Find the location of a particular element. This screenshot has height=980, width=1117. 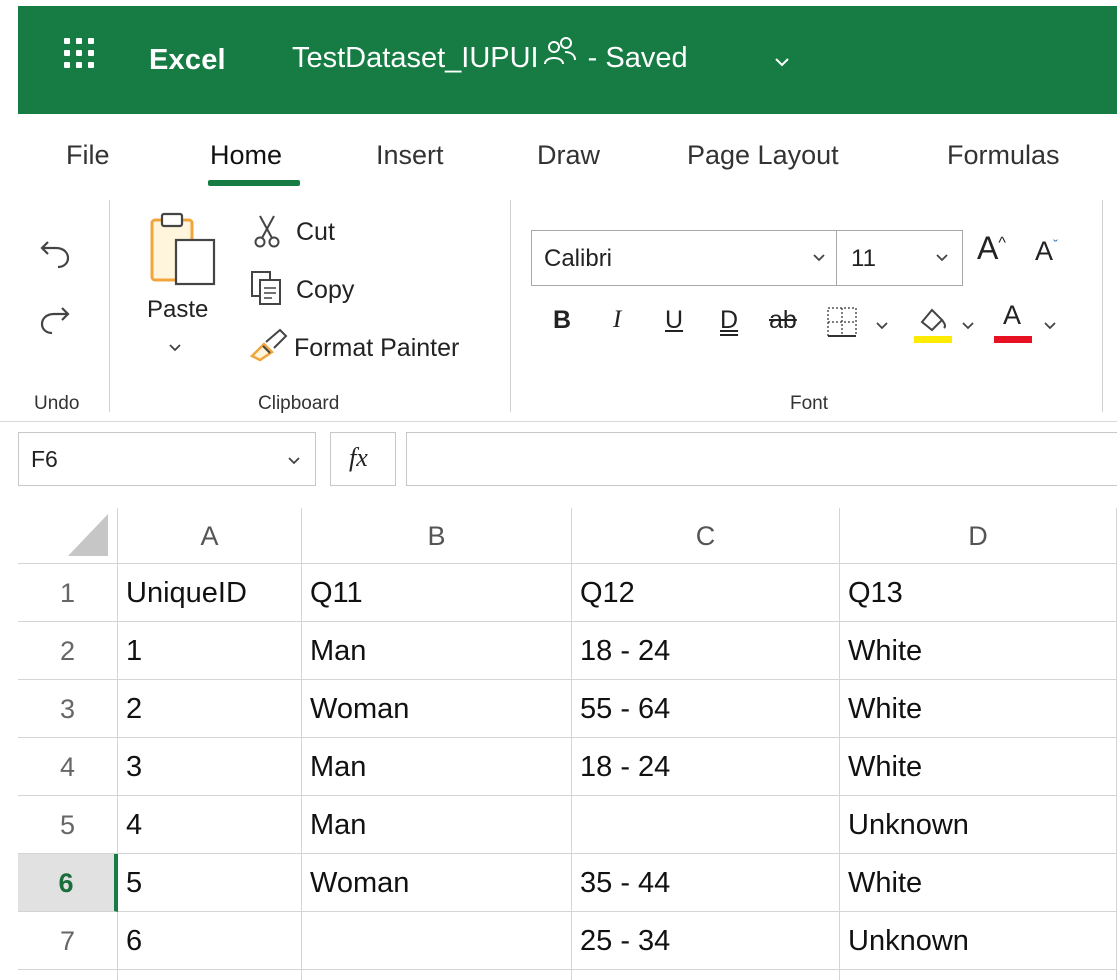

cell-a2: 1 is located at coordinates (210, 651).